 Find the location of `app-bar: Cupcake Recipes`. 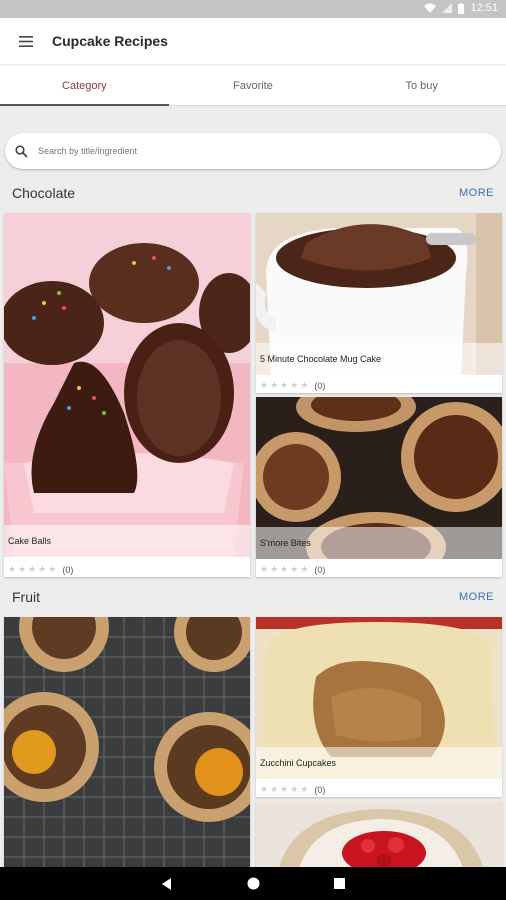

app-bar: Cupcake Recipes is located at coordinates (253, 41).